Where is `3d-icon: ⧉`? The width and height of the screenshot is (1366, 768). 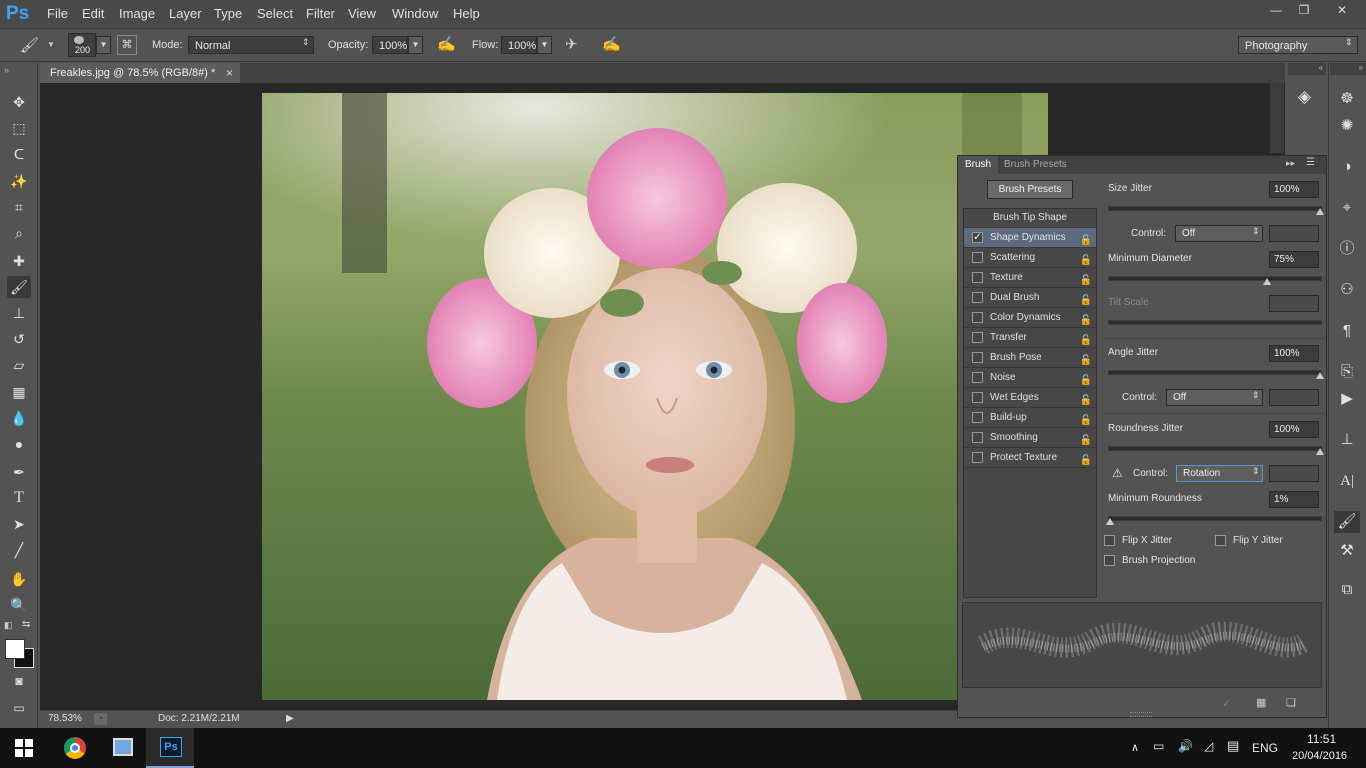
3d-icon: ⧉ is located at coordinates (1347, 590).